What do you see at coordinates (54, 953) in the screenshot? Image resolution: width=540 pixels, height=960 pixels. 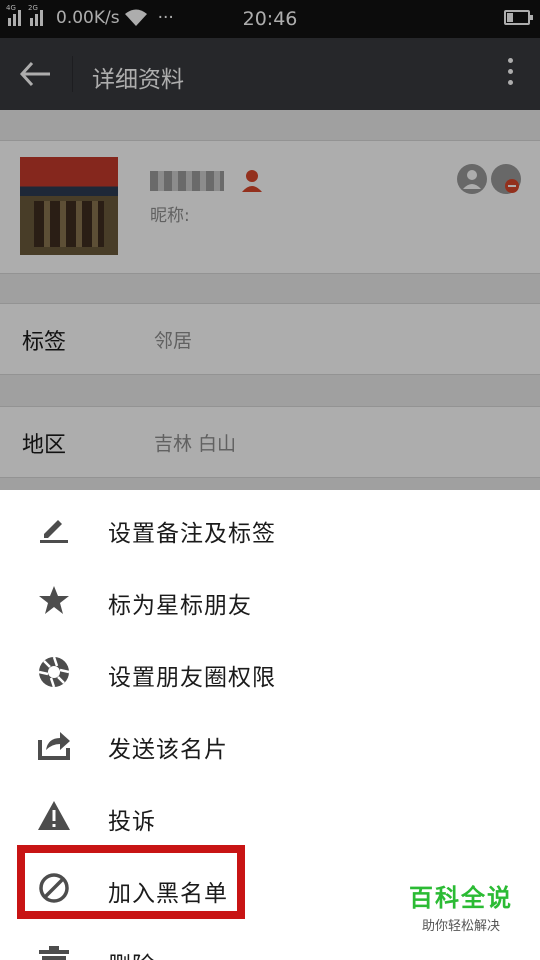 I see `trash-icon` at bounding box center [54, 953].